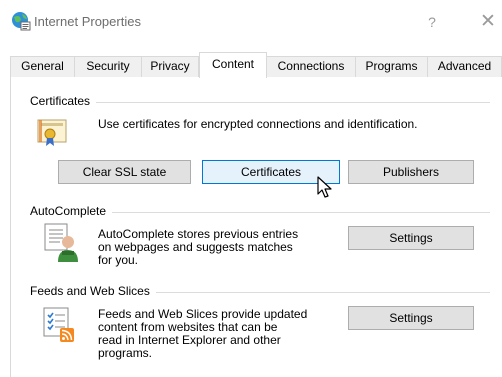  Describe the element at coordinates (124, 172) in the screenshot. I see `clear-ssl-state-button: Clear SSL state` at that location.